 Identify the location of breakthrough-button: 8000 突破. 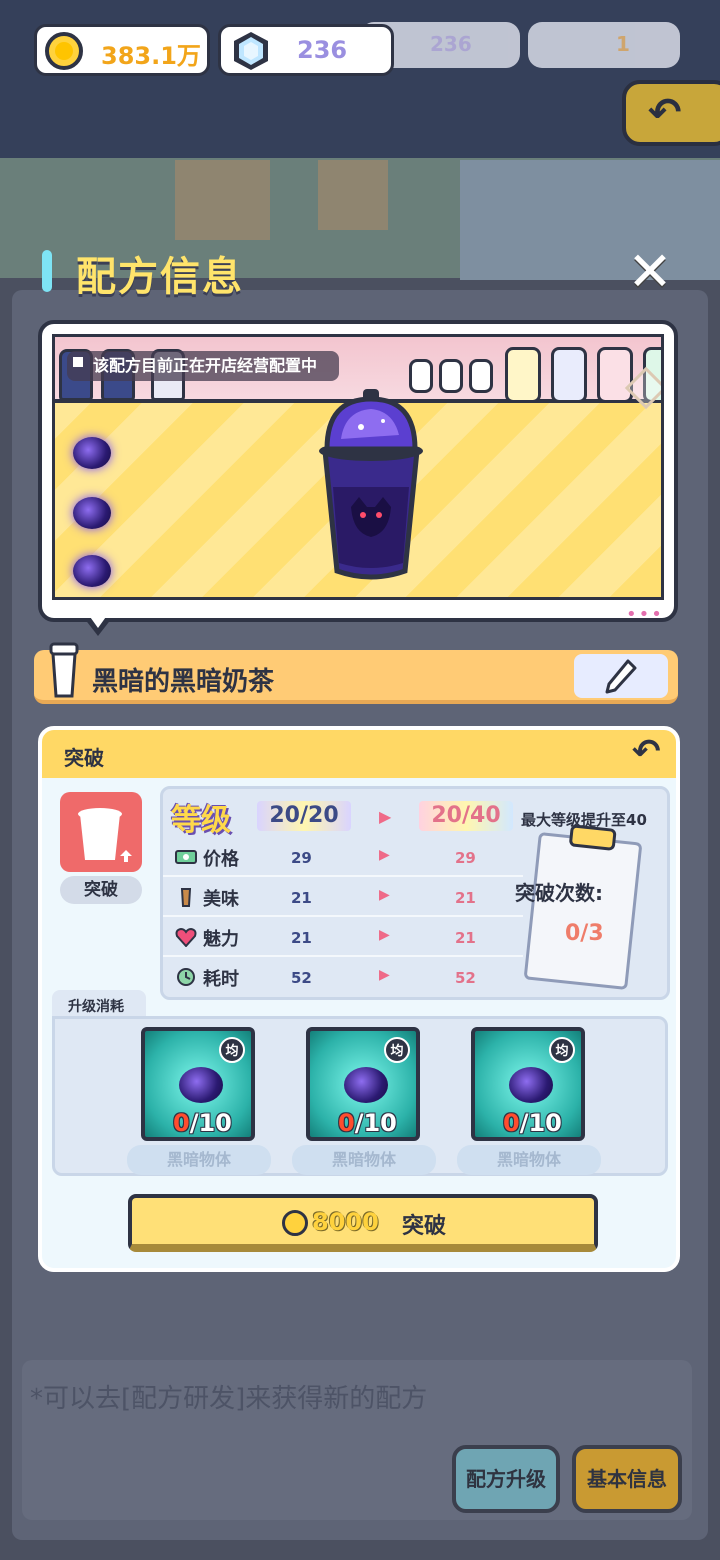
(363, 1223).